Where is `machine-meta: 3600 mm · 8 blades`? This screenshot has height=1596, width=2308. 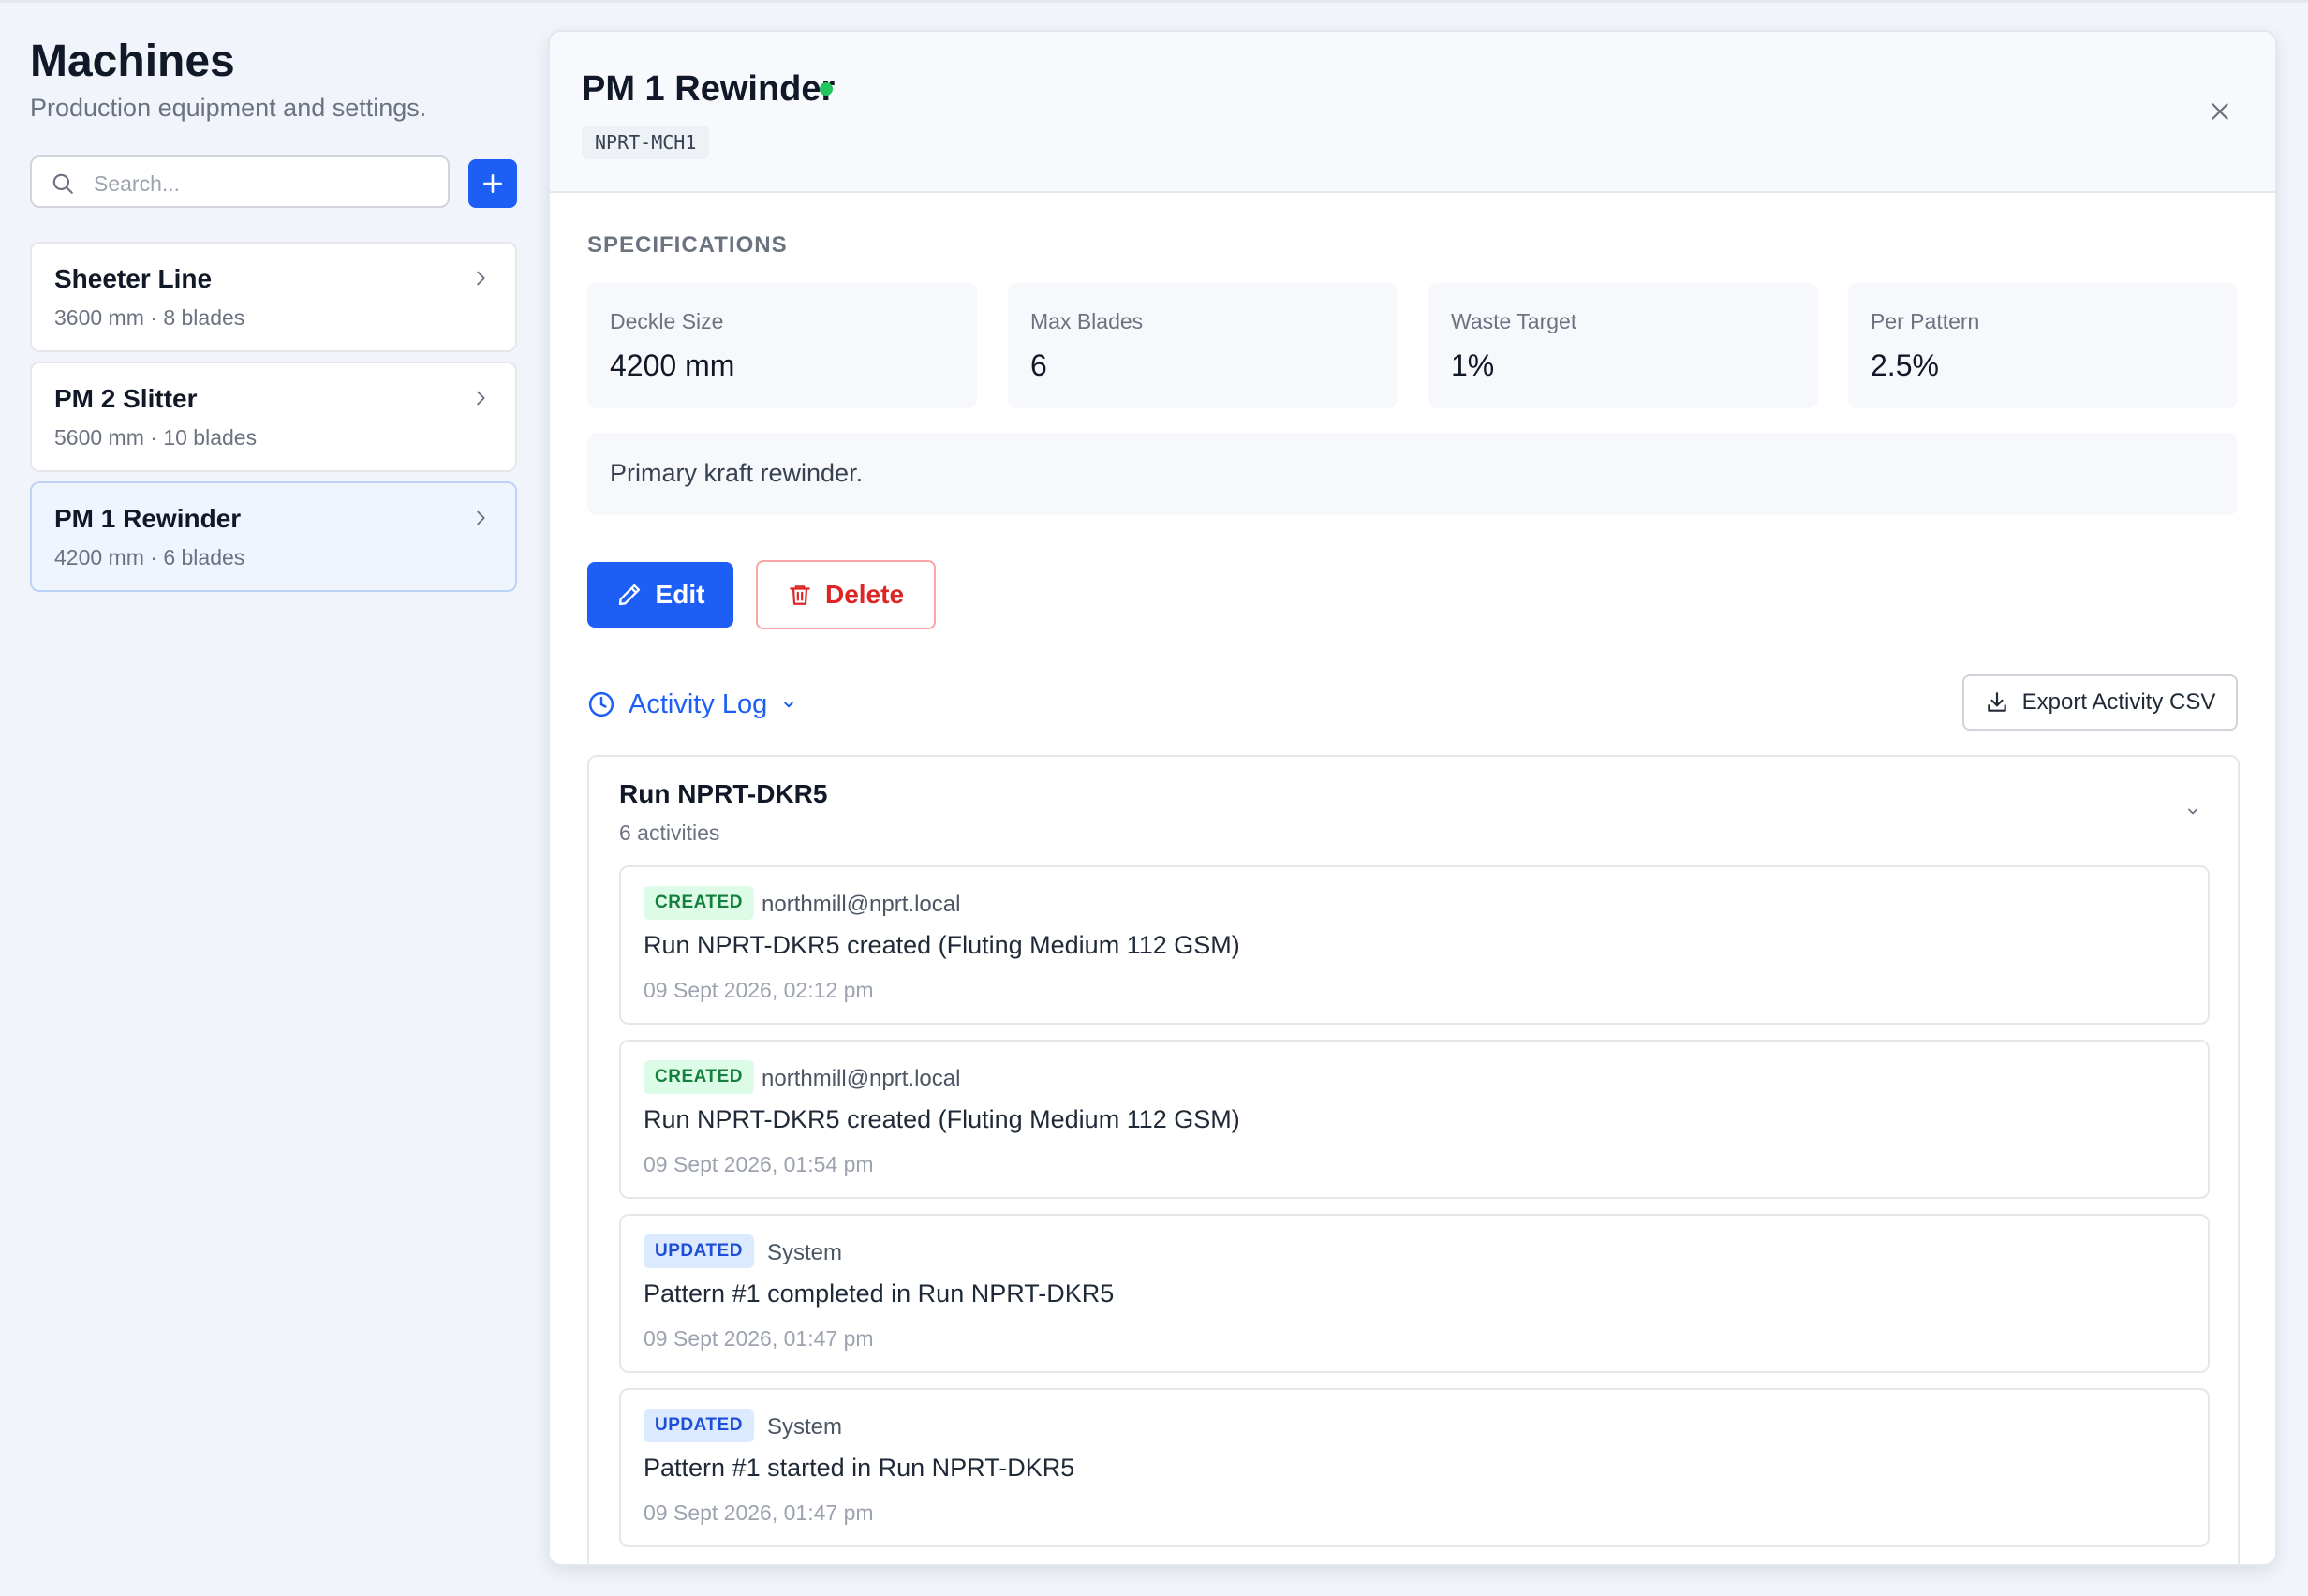
machine-meta: 3600 mm · 8 blades is located at coordinates (149, 317).